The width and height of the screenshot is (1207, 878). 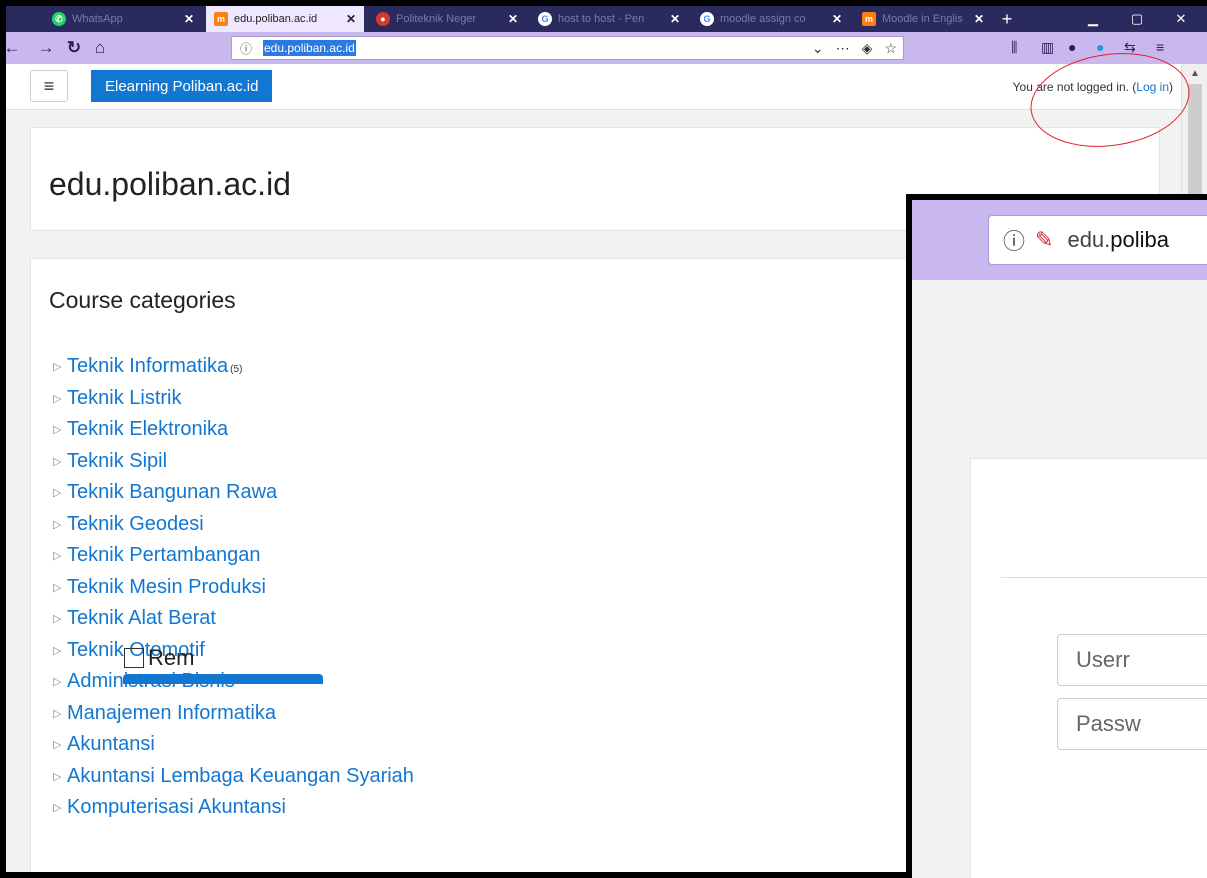 I want to click on category-item: ▷ Manajemen Informatika, so click(x=233, y=714).